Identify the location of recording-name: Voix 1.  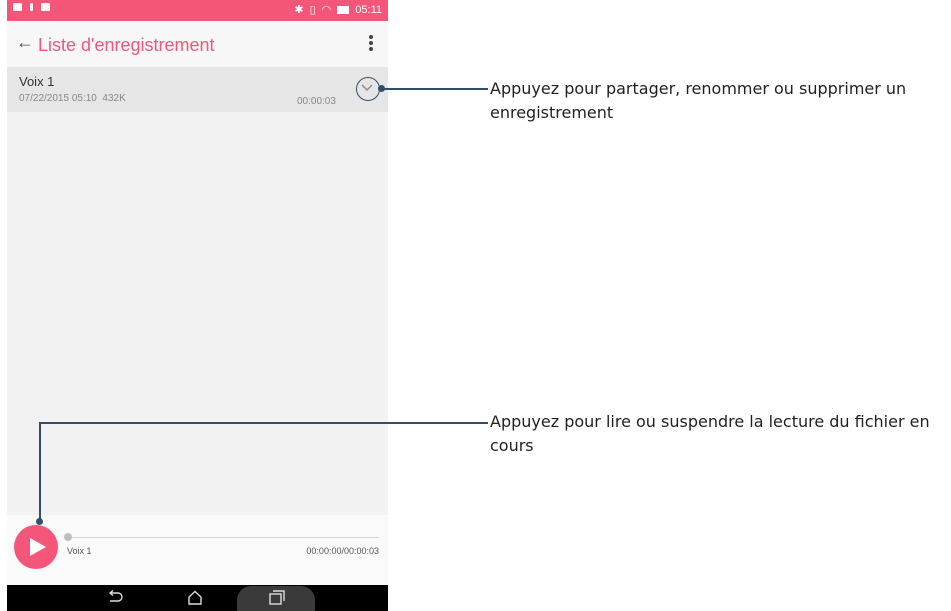
(37, 81).